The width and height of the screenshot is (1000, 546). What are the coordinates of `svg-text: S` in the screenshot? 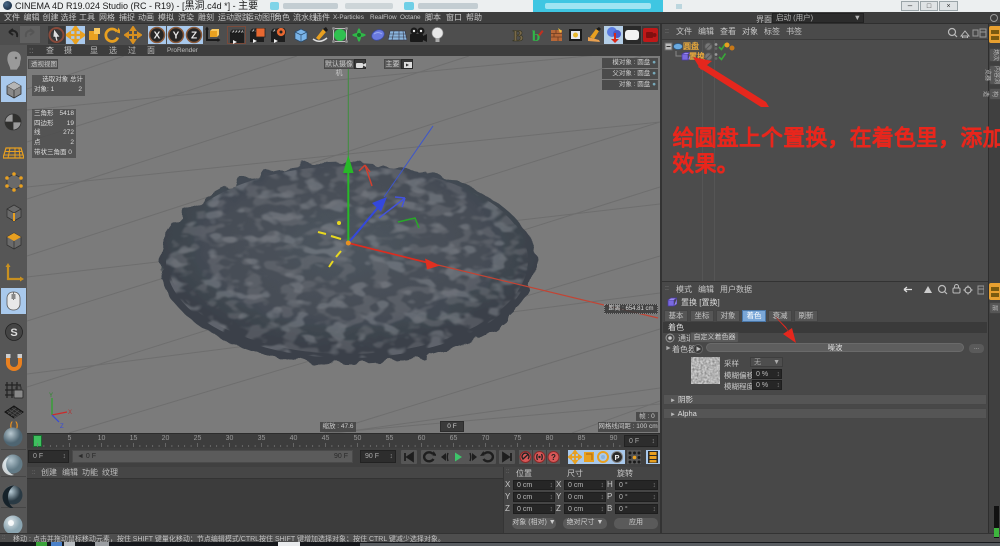 It's located at (13, 333).